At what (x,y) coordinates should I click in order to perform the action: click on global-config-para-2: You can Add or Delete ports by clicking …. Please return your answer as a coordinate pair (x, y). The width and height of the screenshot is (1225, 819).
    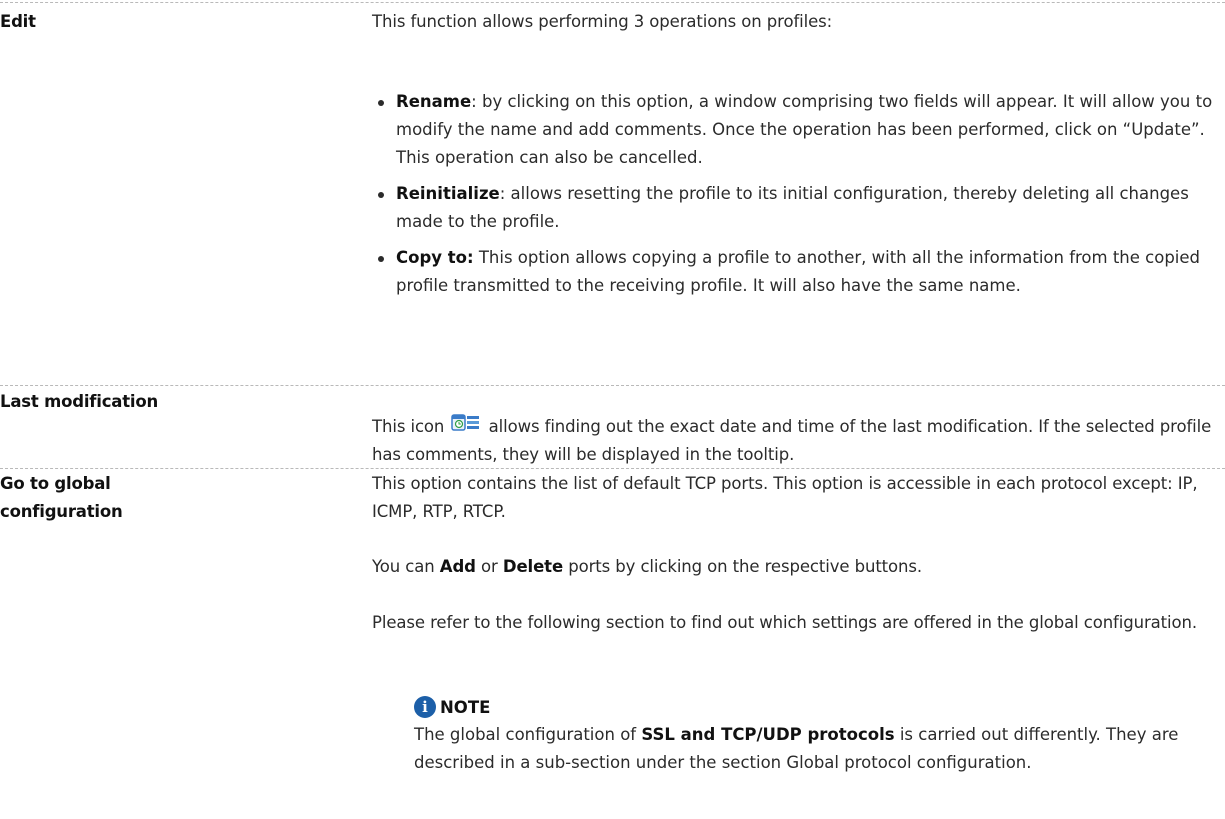
    Looking at the image, I should click on (794, 567).